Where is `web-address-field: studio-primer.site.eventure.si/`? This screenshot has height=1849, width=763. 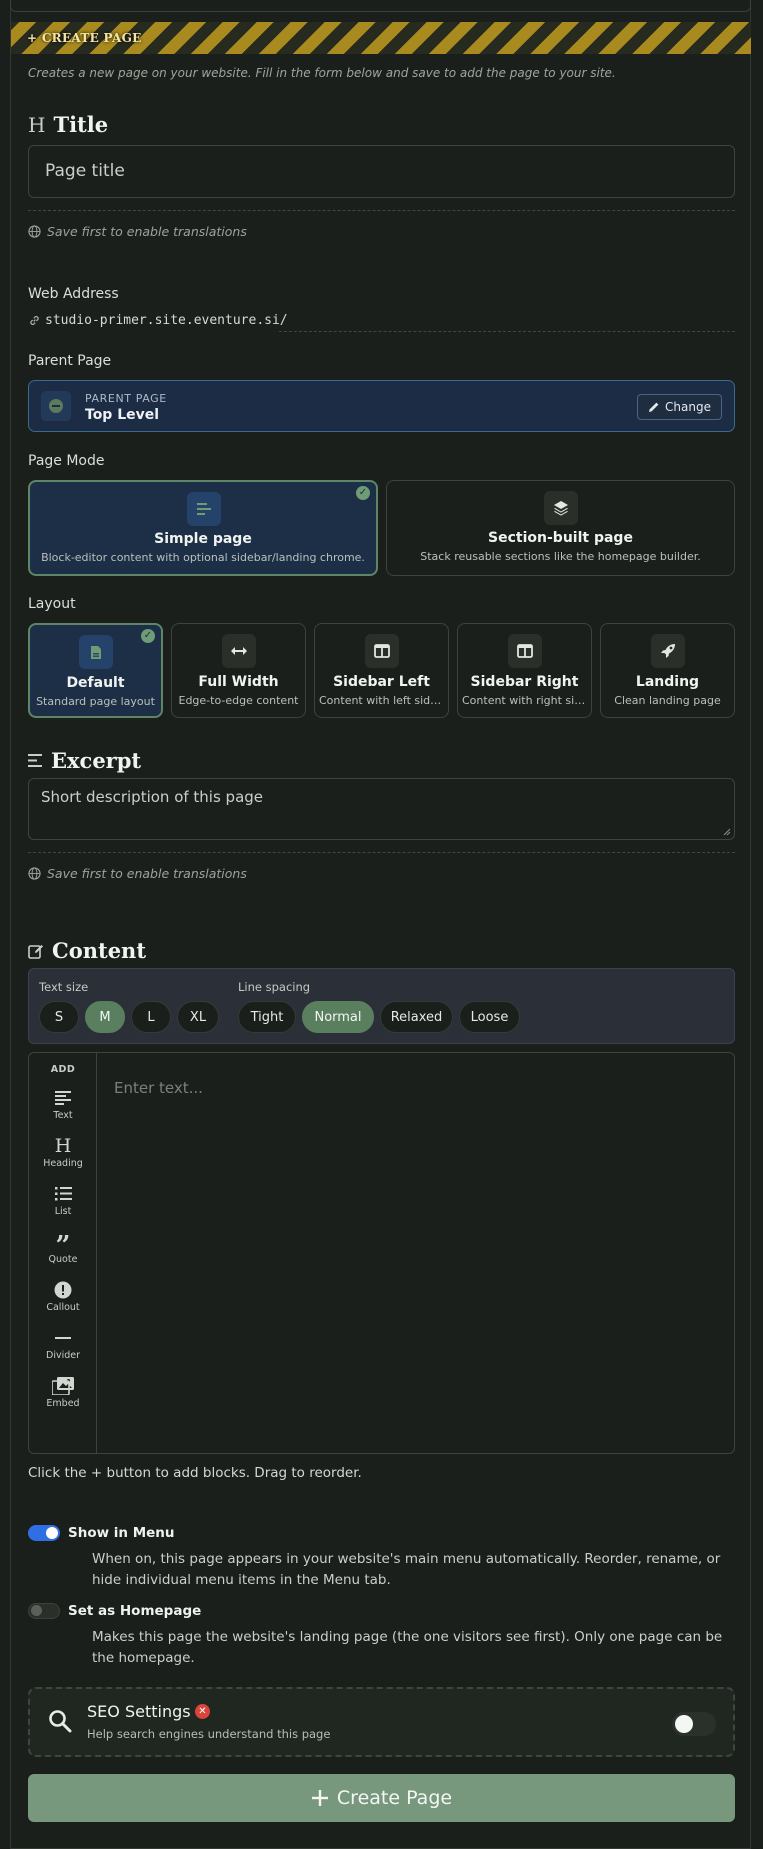 web-address-field: studio-primer.site.eventure.si/ is located at coordinates (158, 320).